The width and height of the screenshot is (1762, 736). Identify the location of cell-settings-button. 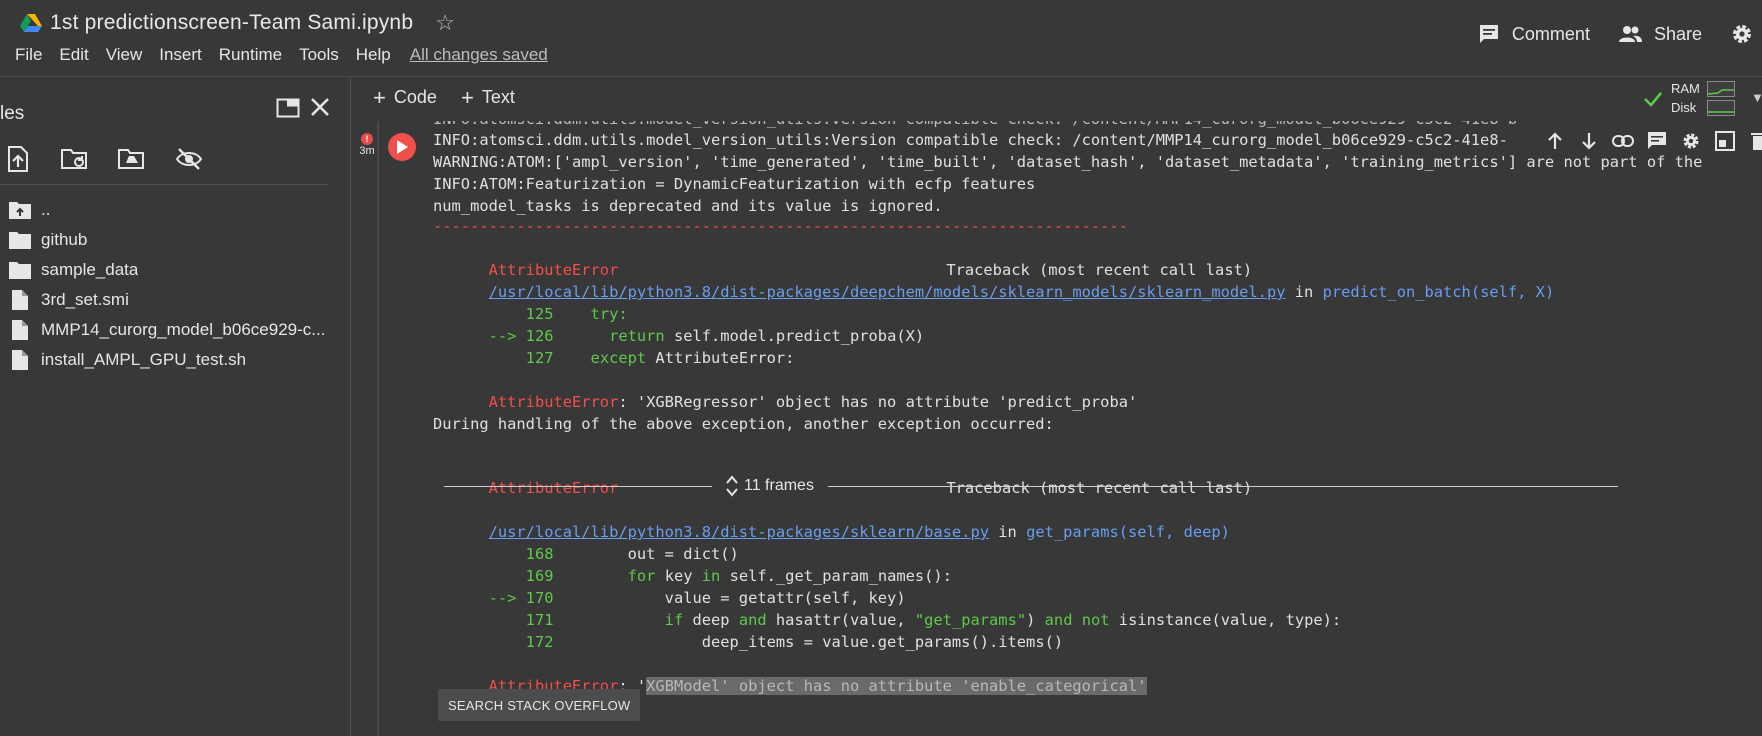
(1691, 141).